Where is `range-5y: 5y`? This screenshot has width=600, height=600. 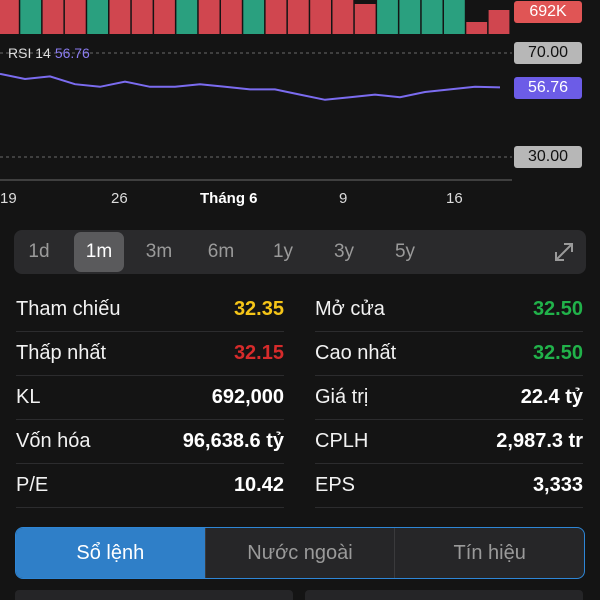 range-5y: 5y is located at coordinates (405, 252).